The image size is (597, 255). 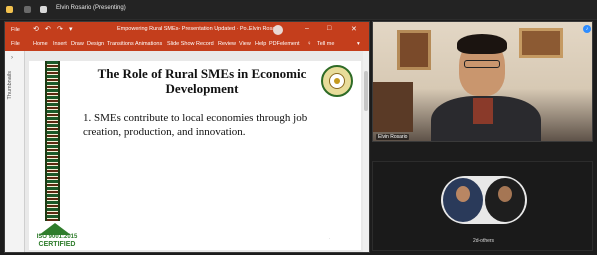 What do you see at coordinates (60, 30) in the screenshot?
I see `redo-icon: ↷` at bounding box center [60, 30].